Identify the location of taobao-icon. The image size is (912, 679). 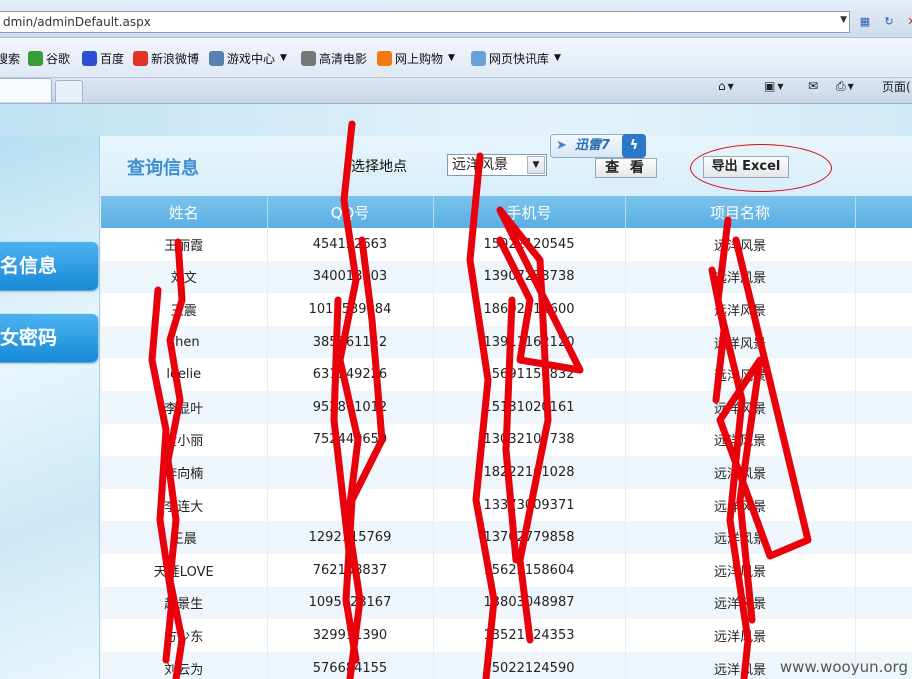
(384, 58).